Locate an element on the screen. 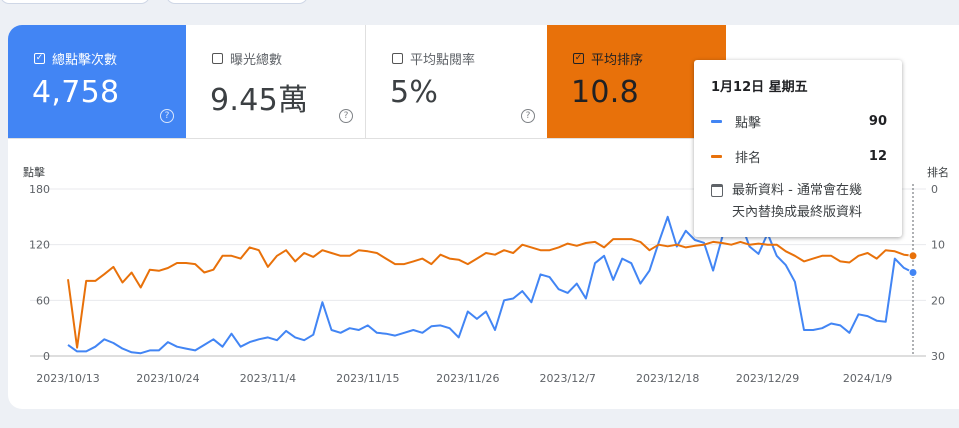 The height and width of the screenshot is (428, 959). left-axis-tick: 0 is located at coordinates (46, 356).